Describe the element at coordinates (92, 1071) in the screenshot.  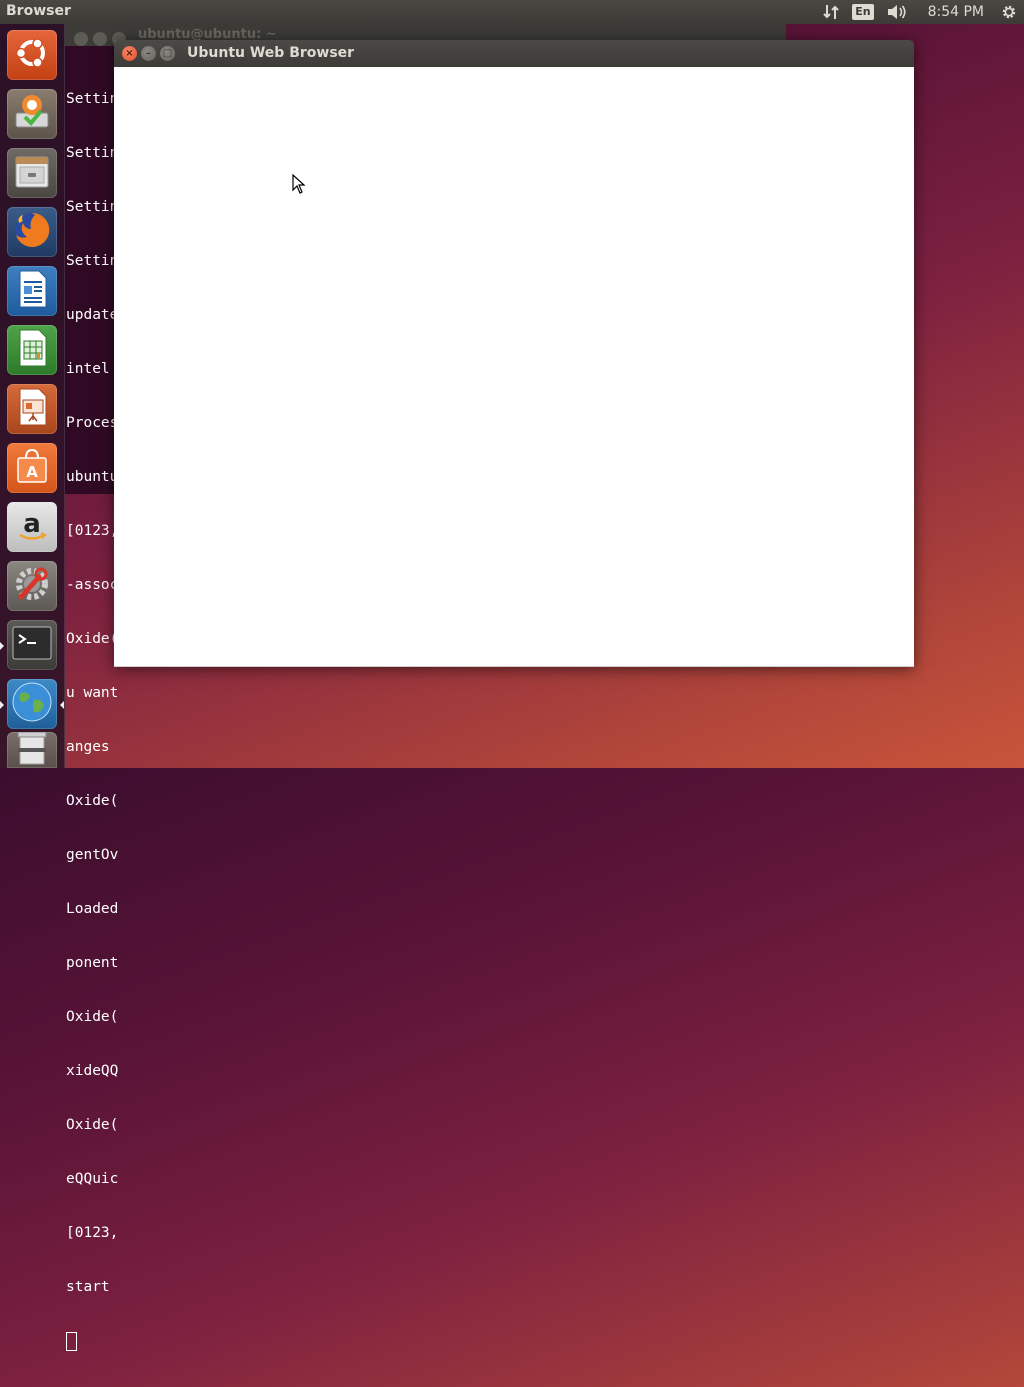
I see `terminal-line: xideQQ` at that location.